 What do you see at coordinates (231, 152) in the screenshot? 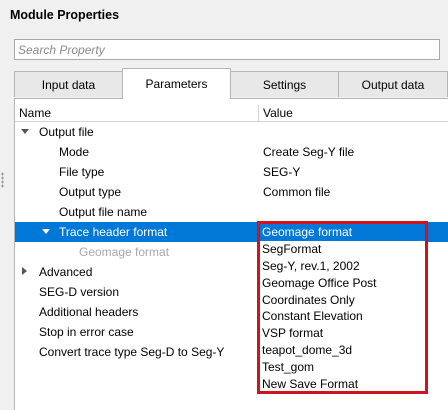
I see `tree-row-mode: Mode Create Seg-Y file` at bounding box center [231, 152].